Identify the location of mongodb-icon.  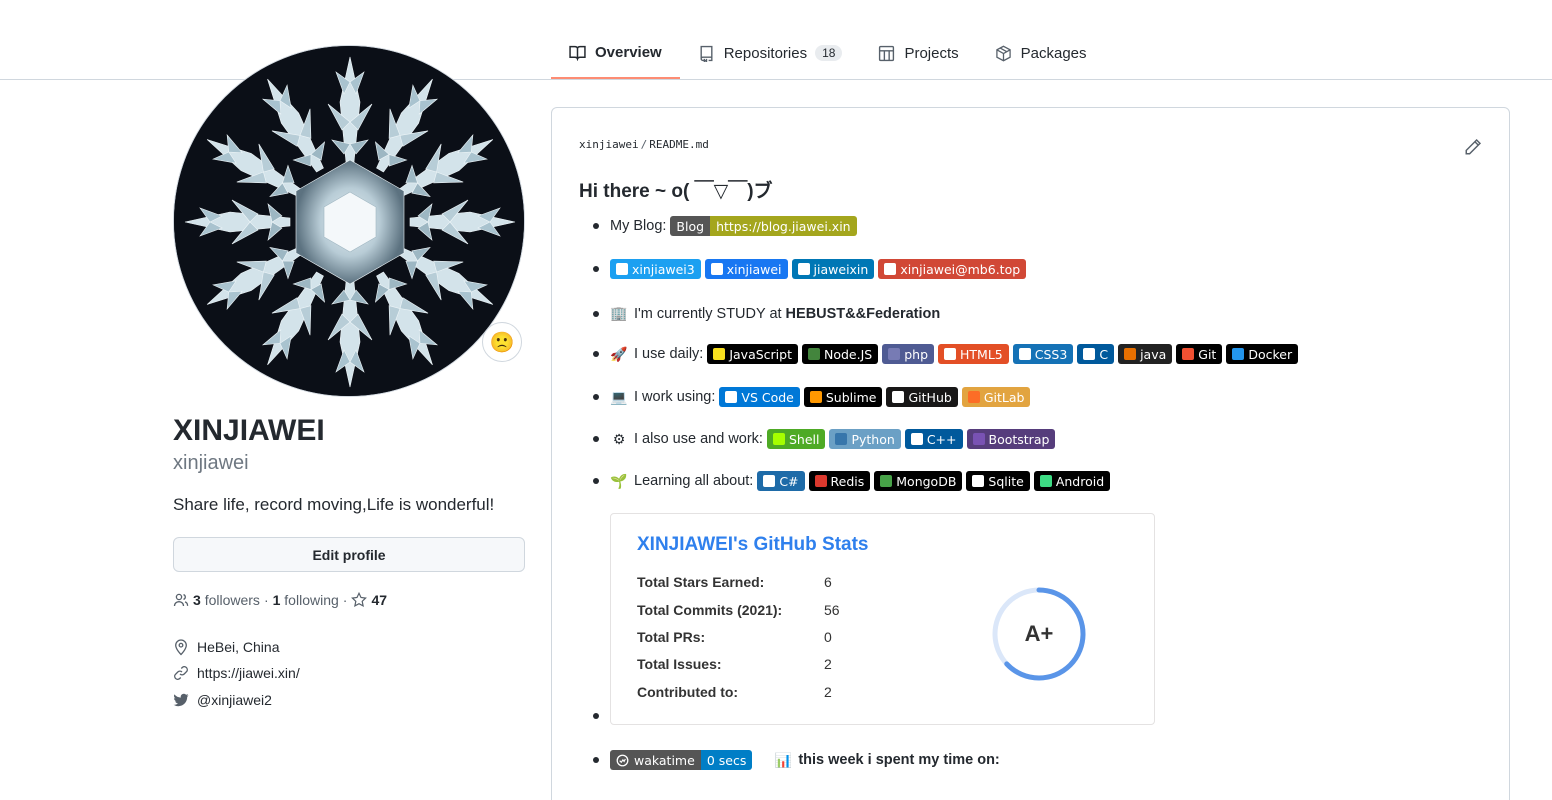
(886, 481).